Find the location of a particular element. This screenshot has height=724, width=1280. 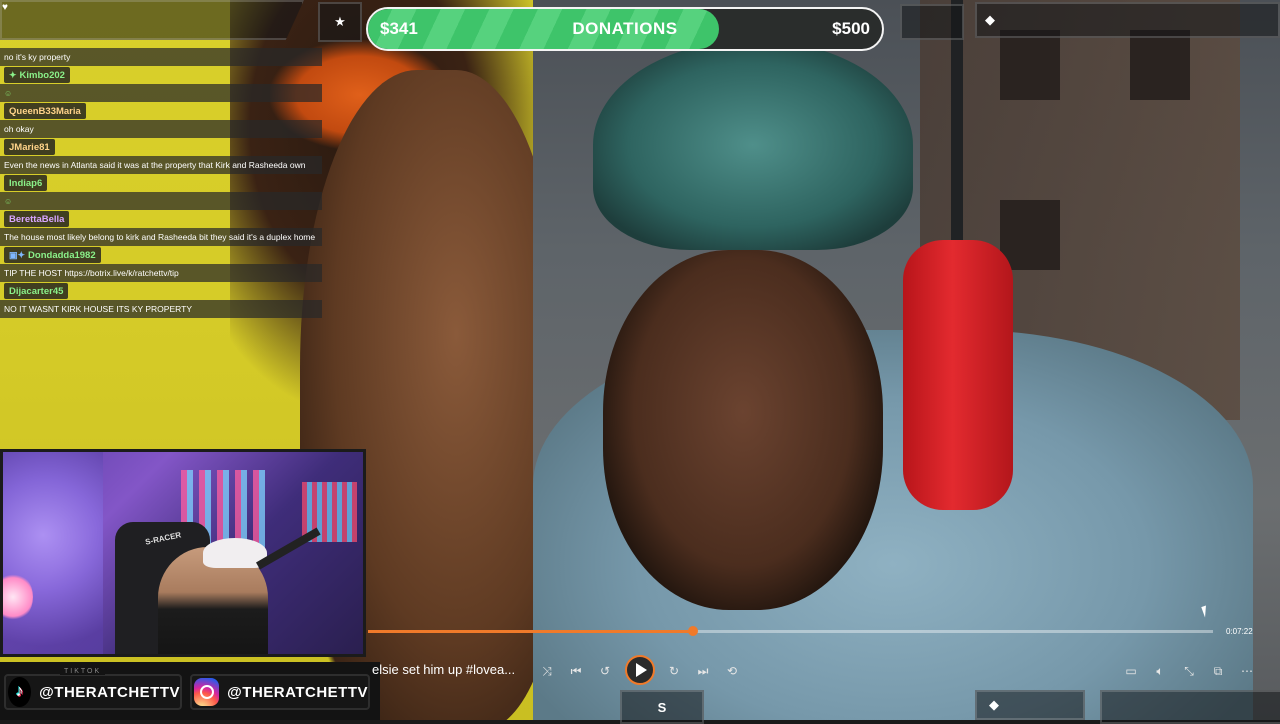

chair-brand-label: S-RACER is located at coordinates (163, 538).